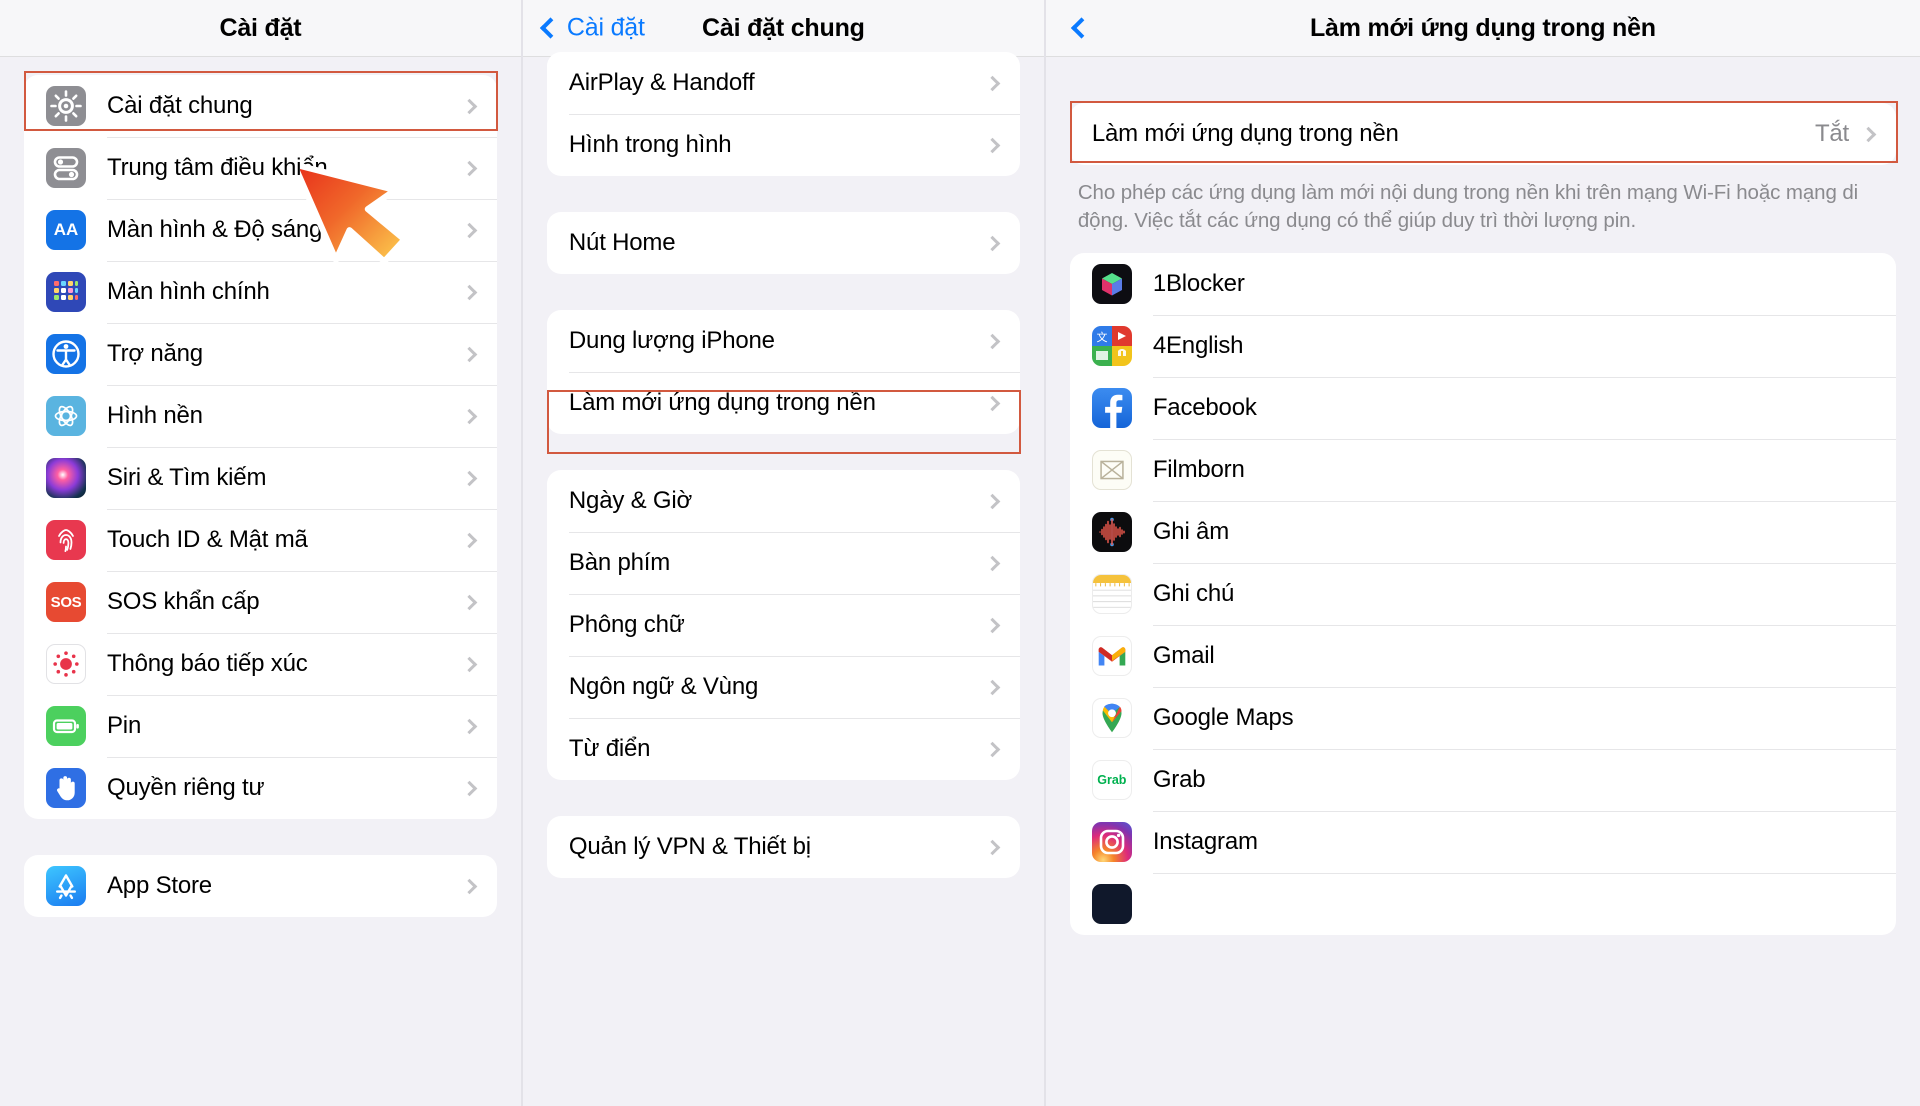 The image size is (1920, 1106). I want to click on app-name: Google Maps, so click(1223, 717).